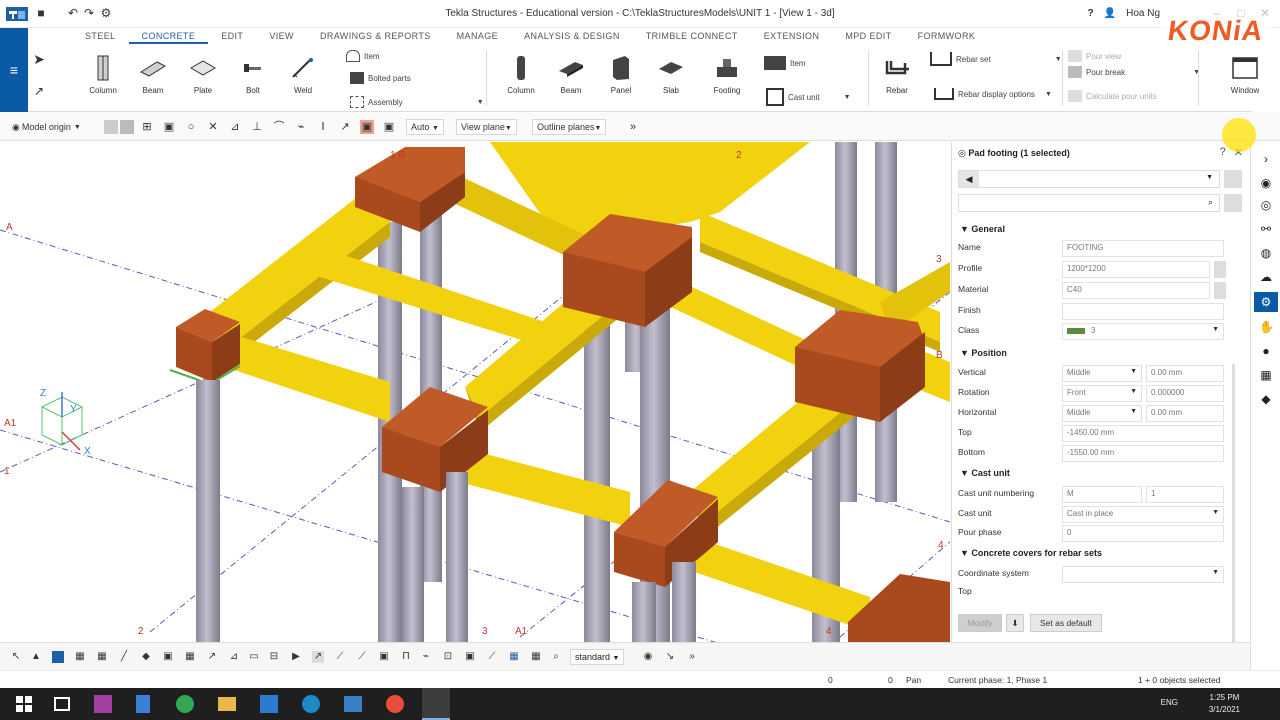  I want to click on class-select: 3 ▼, so click(1143, 331).